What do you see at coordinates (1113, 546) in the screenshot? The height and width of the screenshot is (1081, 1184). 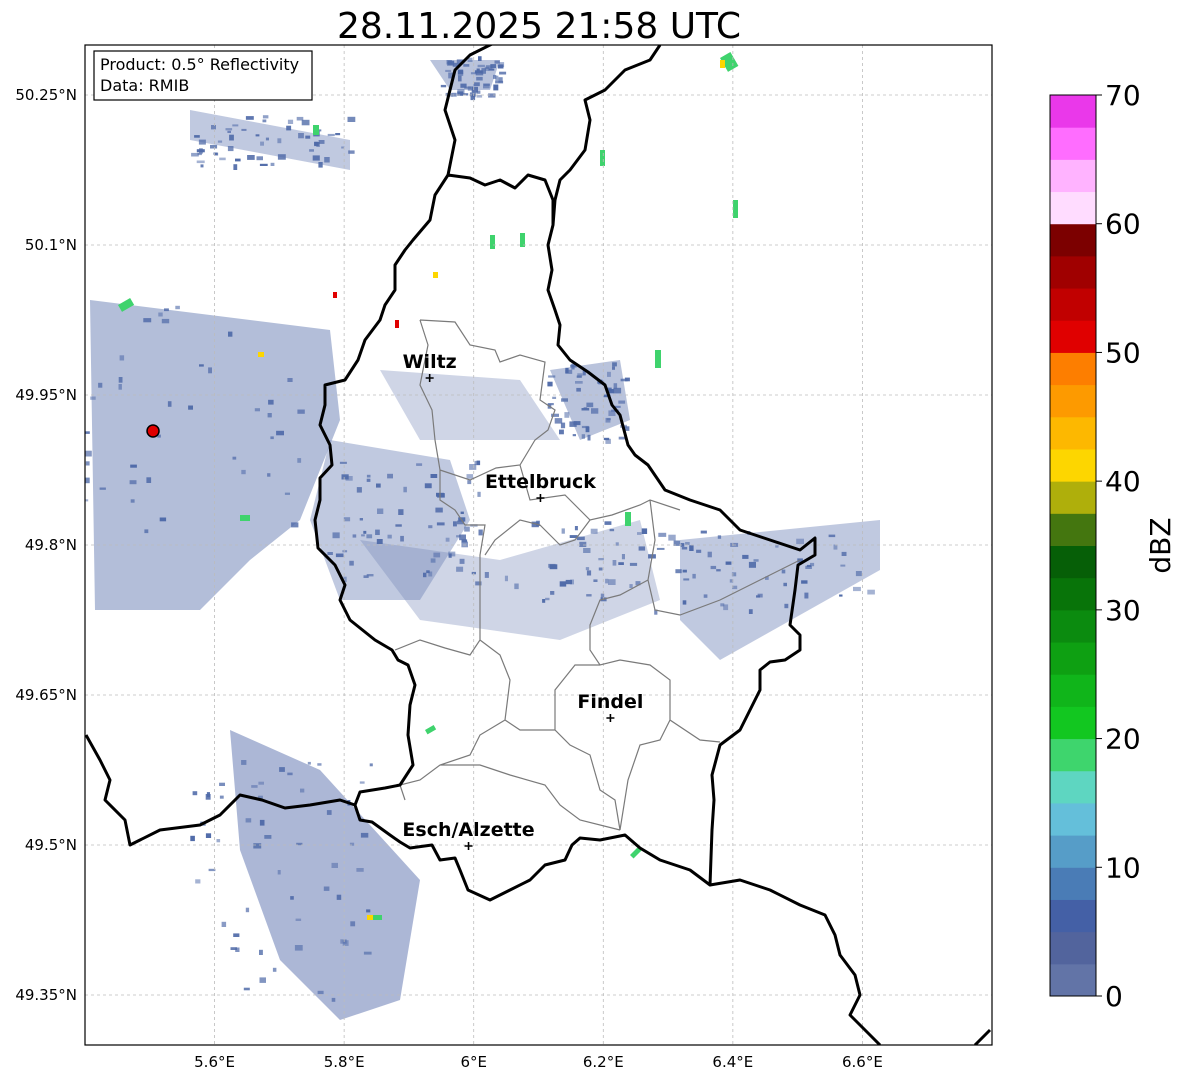 I see `colorbar: 0 10 20 30 40 50 60 70 dBZ` at bounding box center [1113, 546].